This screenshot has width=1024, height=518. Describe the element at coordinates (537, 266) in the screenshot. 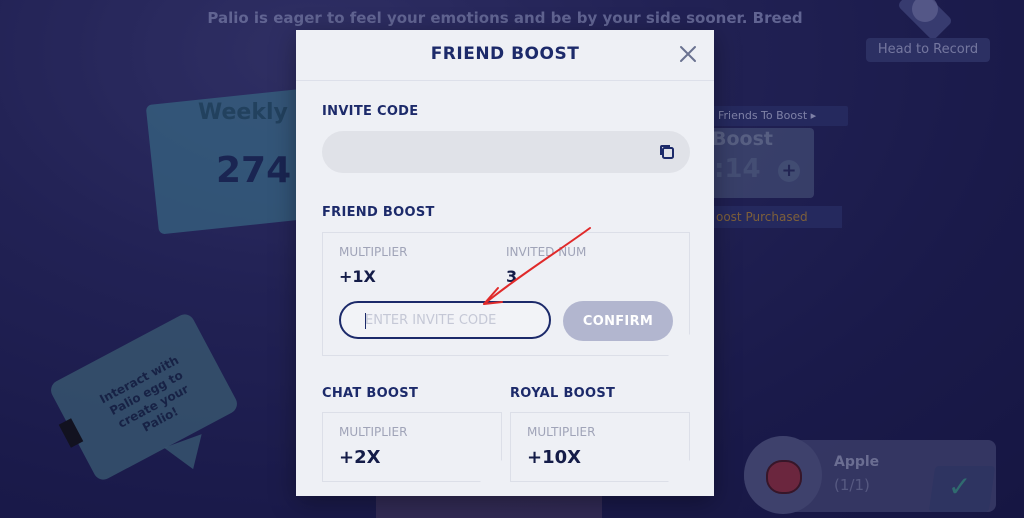

I see `annotation-arrow` at that location.